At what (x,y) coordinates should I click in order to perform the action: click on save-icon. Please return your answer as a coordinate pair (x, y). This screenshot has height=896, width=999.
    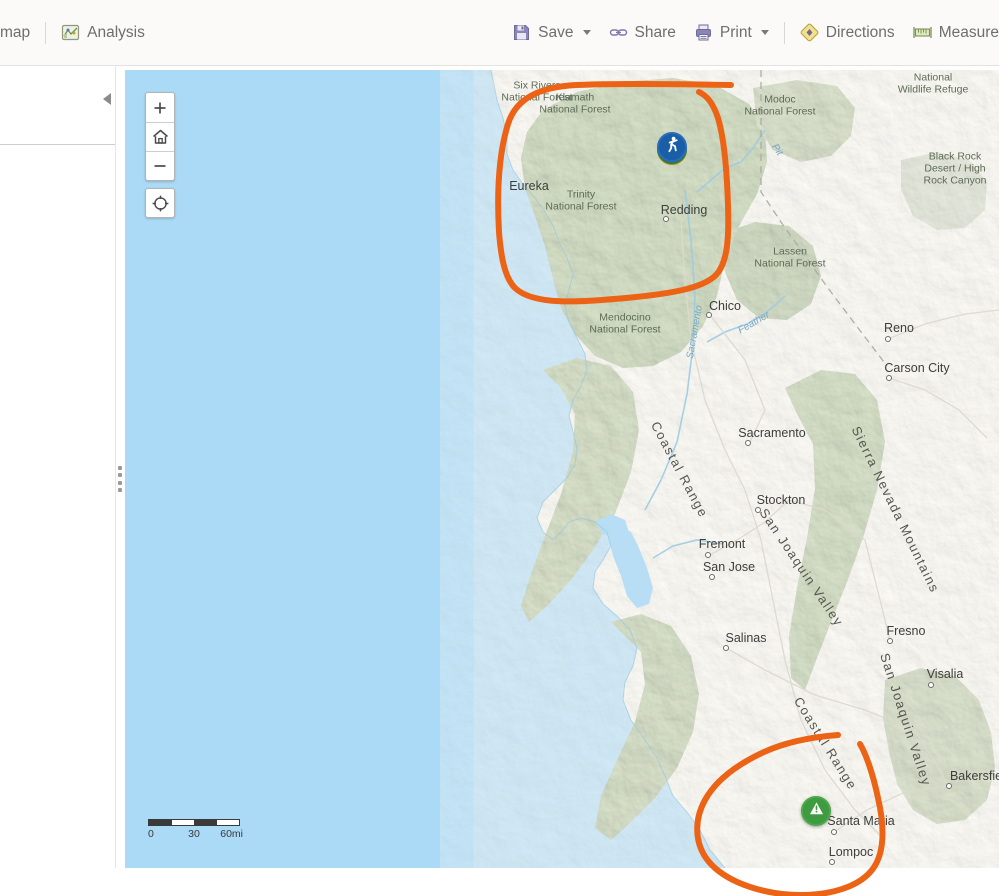
    Looking at the image, I should click on (521, 32).